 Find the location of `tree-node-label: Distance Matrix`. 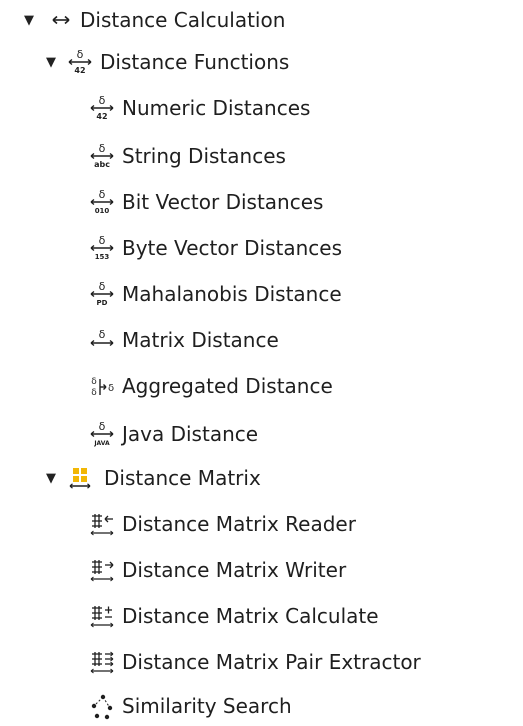

tree-node-label: Distance Matrix is located at coordinates (182, 478).